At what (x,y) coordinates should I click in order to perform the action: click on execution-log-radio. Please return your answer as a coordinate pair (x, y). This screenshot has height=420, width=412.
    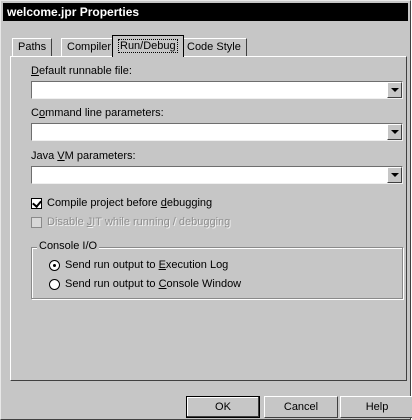
    Looking at the image, I should click on (54, 265).